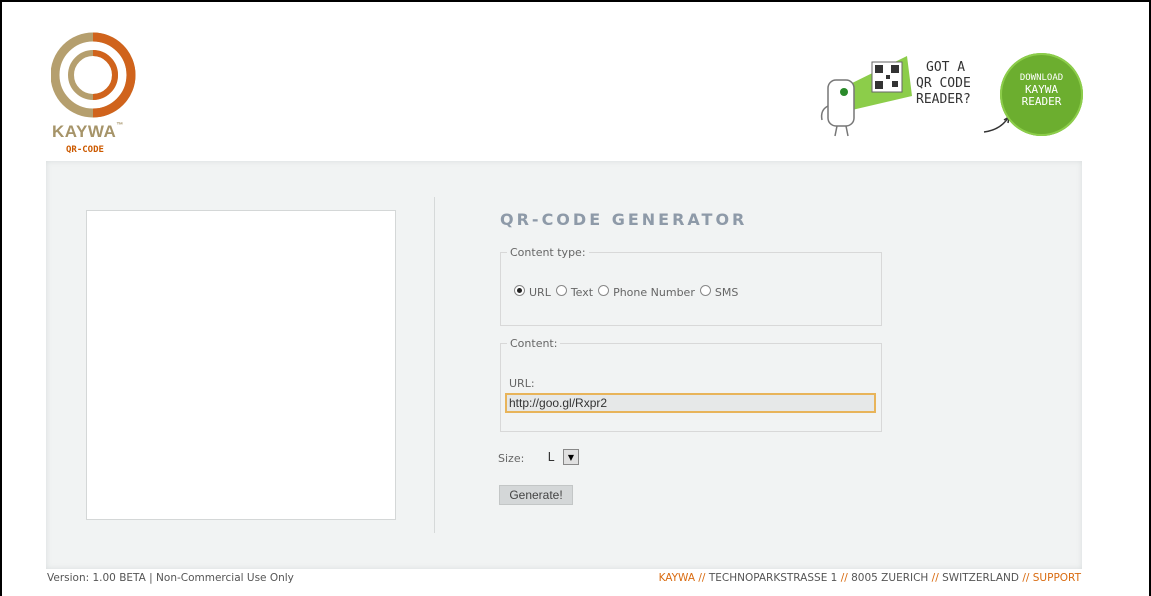 The height and width of the screenshot is (596, 1151). What do you see at coordinates (980, 578) in the screenshot?
I see `footer-country: SWITZERLAND` at bounding box center [980, 578].